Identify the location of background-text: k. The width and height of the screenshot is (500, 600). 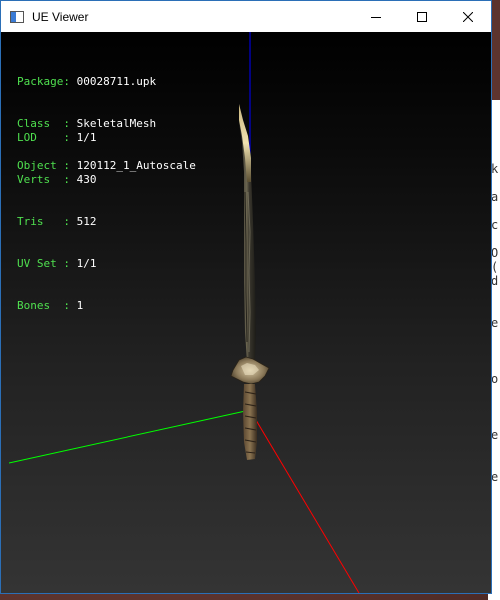
(495, 169).